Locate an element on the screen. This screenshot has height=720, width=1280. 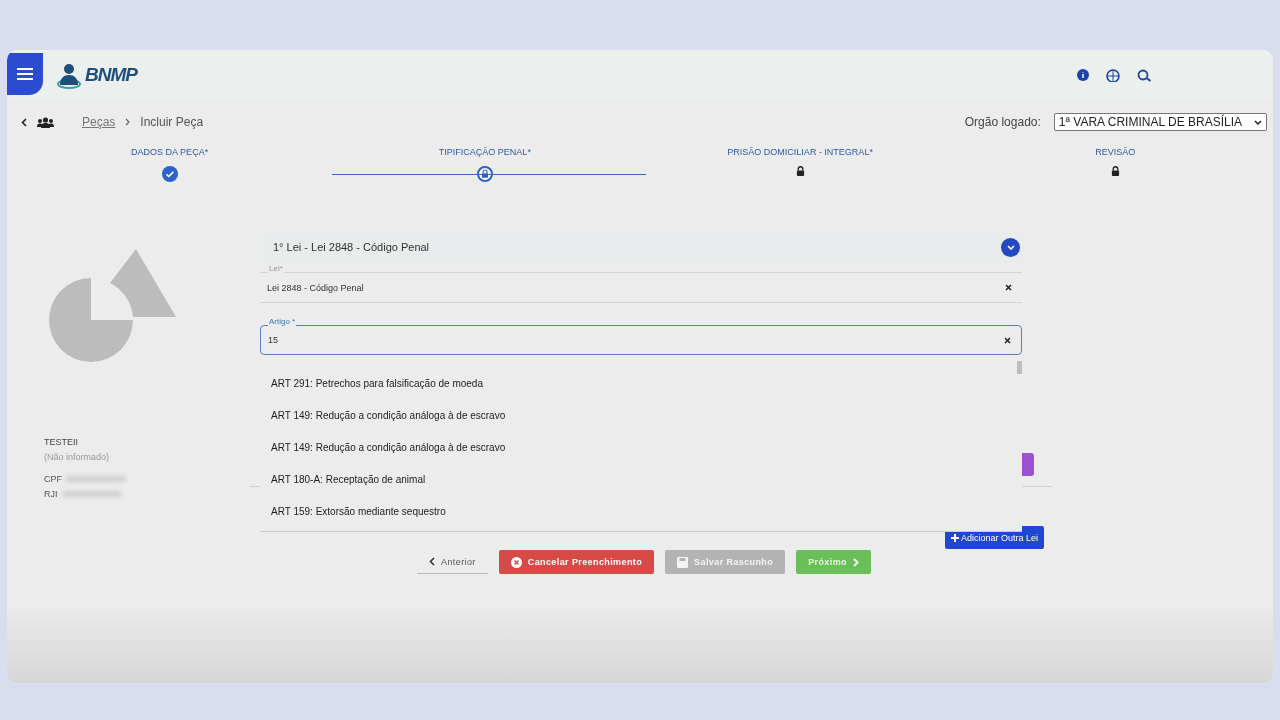
person-note: (Não informado) is located at coordinates (77, 457).